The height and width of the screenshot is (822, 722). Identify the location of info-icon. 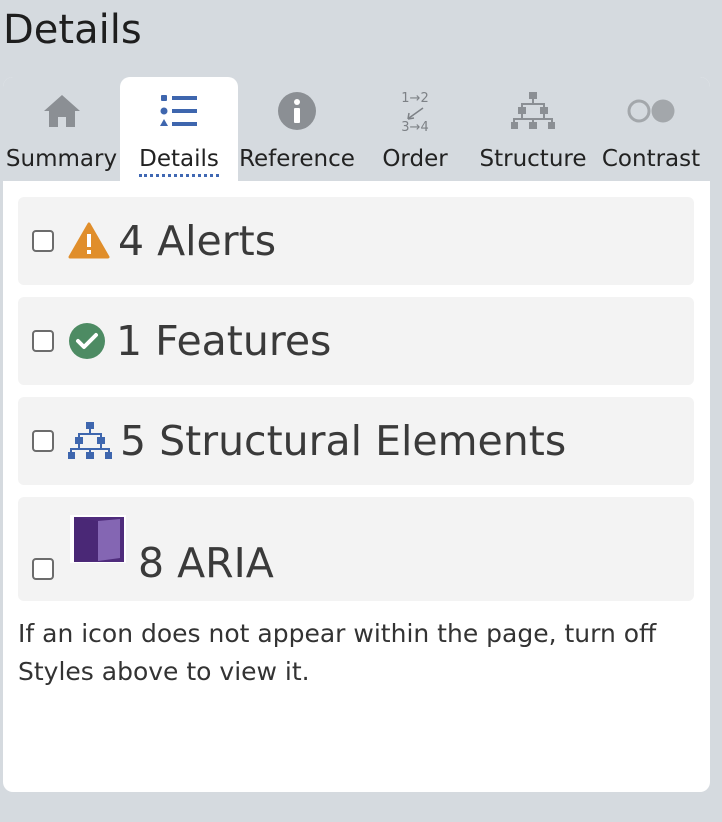
(297, 111).